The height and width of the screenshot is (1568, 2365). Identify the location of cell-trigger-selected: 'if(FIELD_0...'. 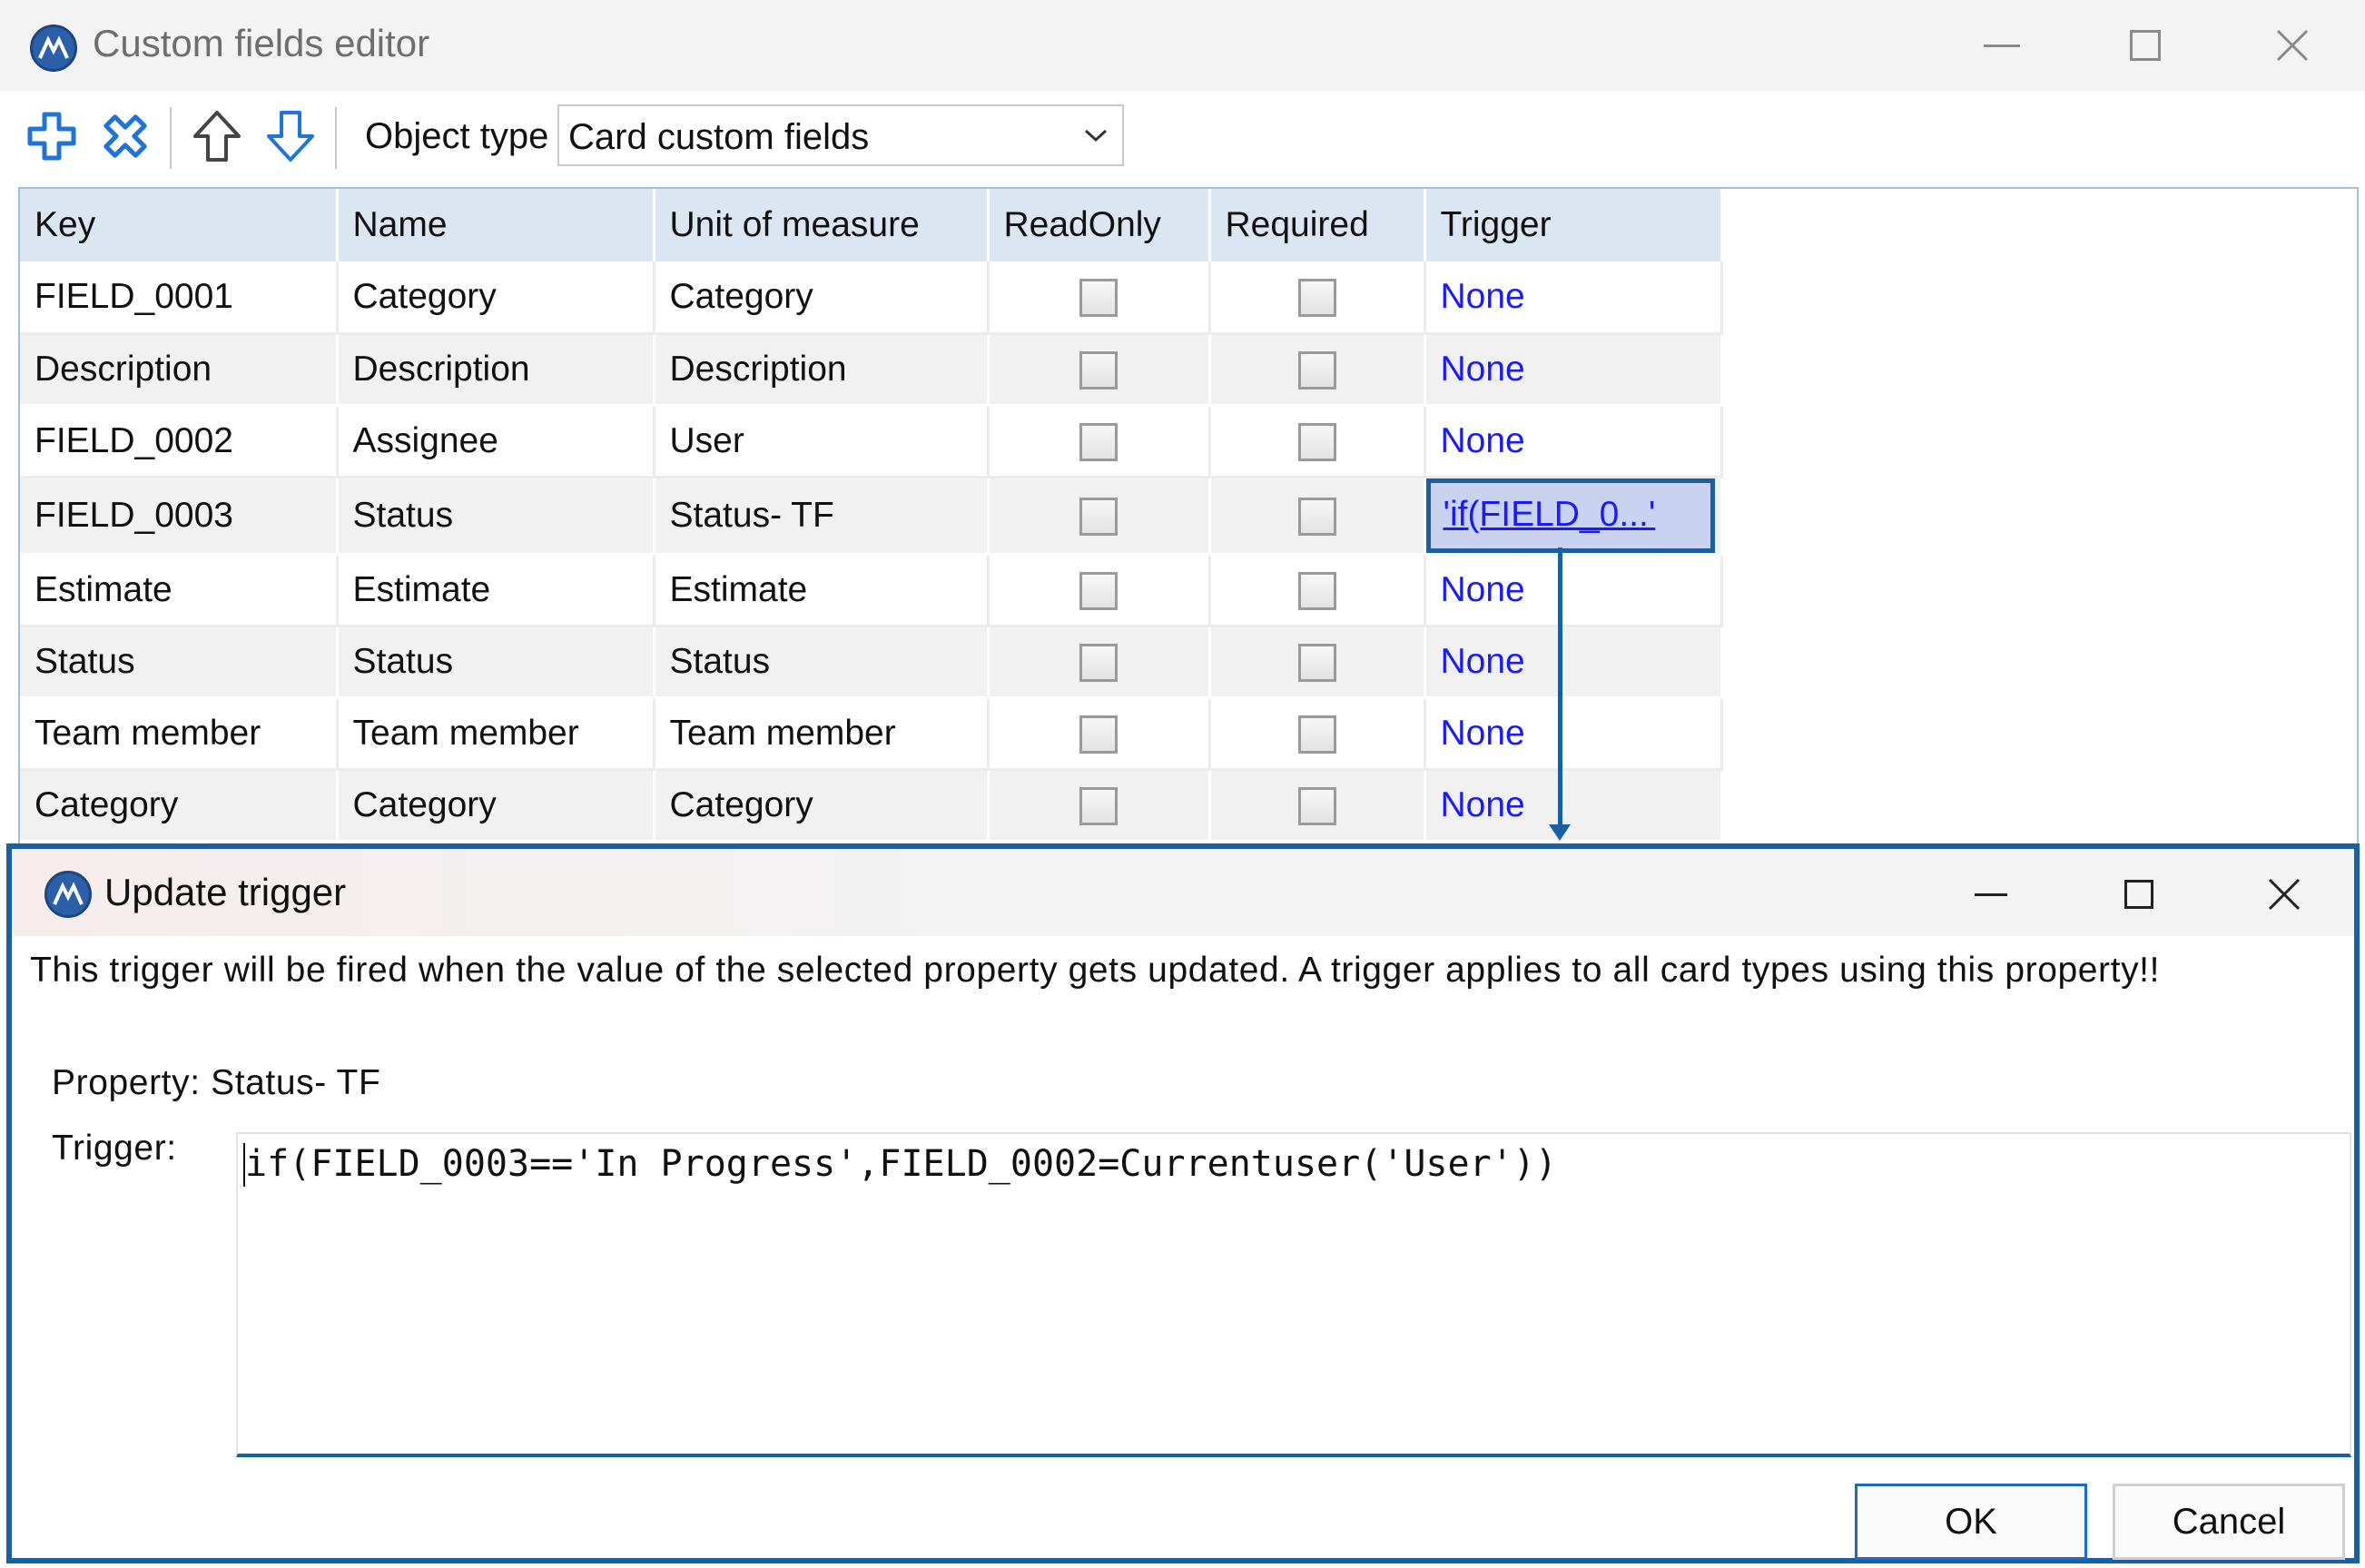
(1573, 516).